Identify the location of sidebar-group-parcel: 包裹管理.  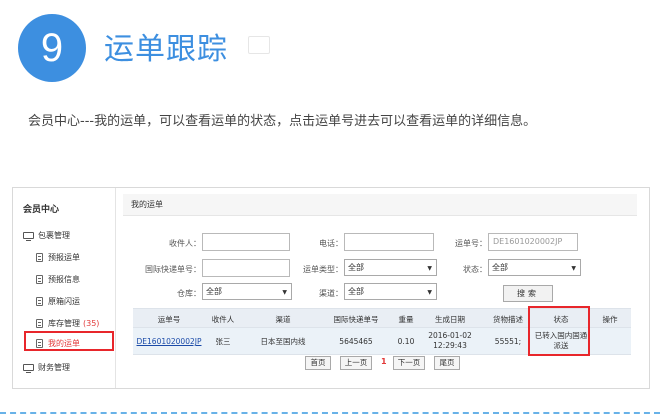
(46, 235).